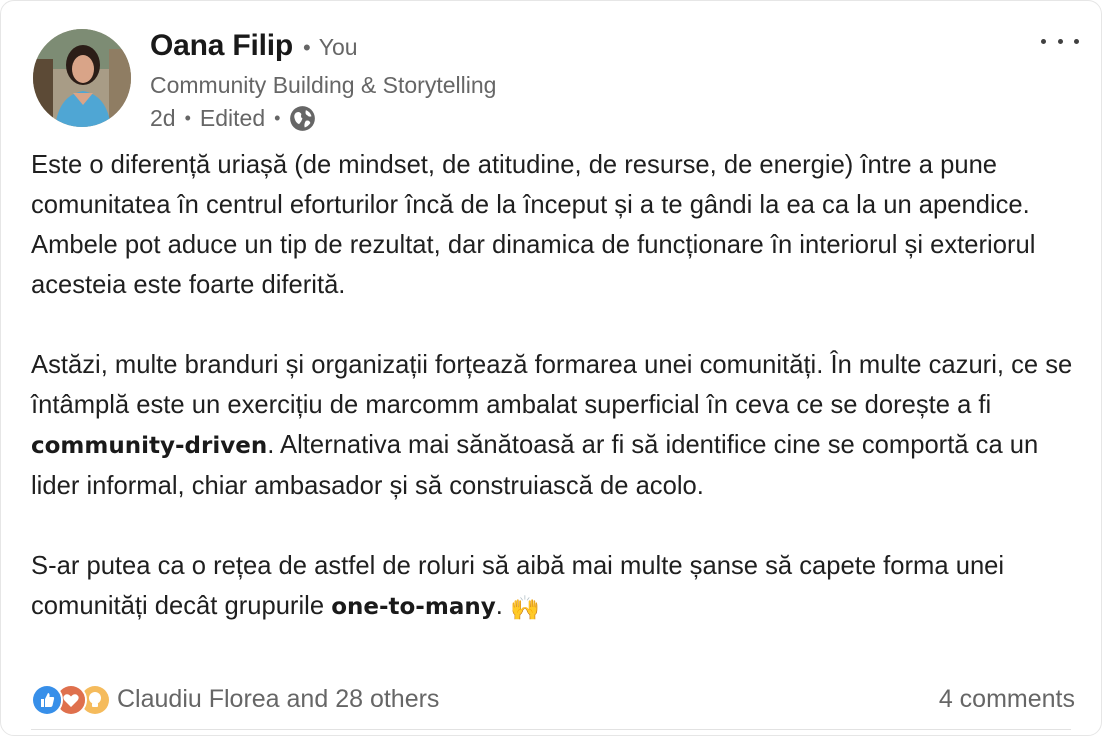 The height and width of the screenshot is (736, 1102). What do you see at coordinates (323, 118) in the screenshot?
I see `post-timestamp-row: 2d • Edited •` at bounding box center [323, 118].